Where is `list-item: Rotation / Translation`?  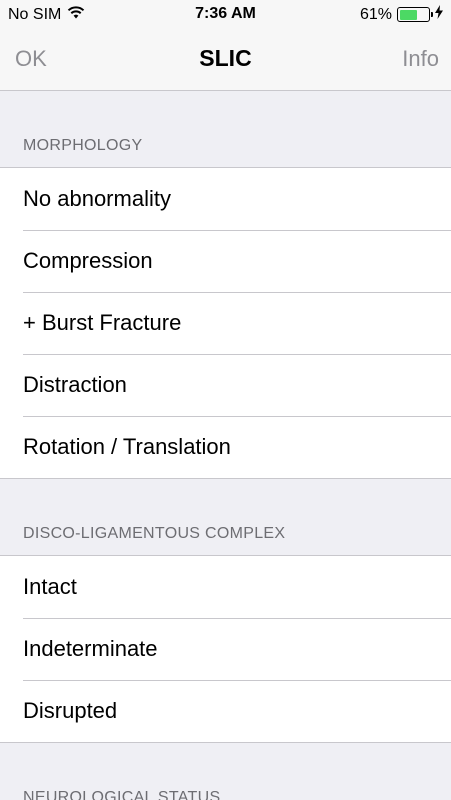
list-item: Rotation / Translation is located at coordinates (225, 447).